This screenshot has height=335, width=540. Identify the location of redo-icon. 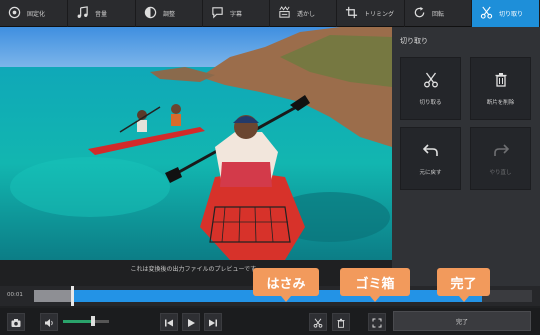
(501, 151).